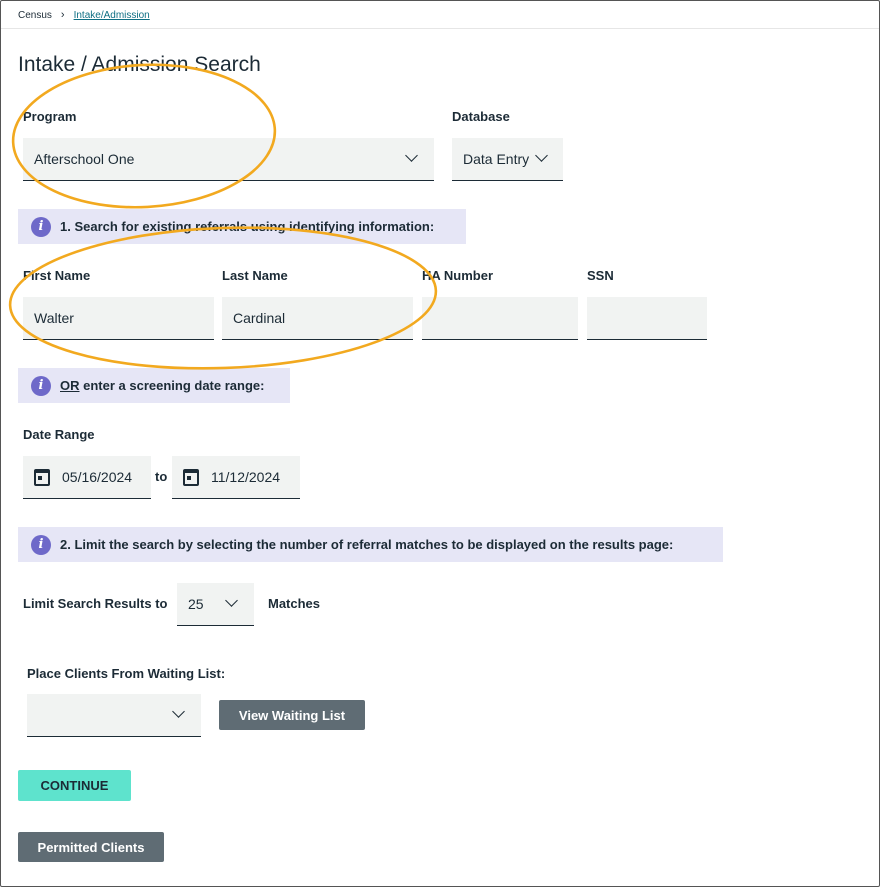 The width and height of the screenshot is (880, 887). I want to click on date-range-label: Date Range, so click(59, 434).